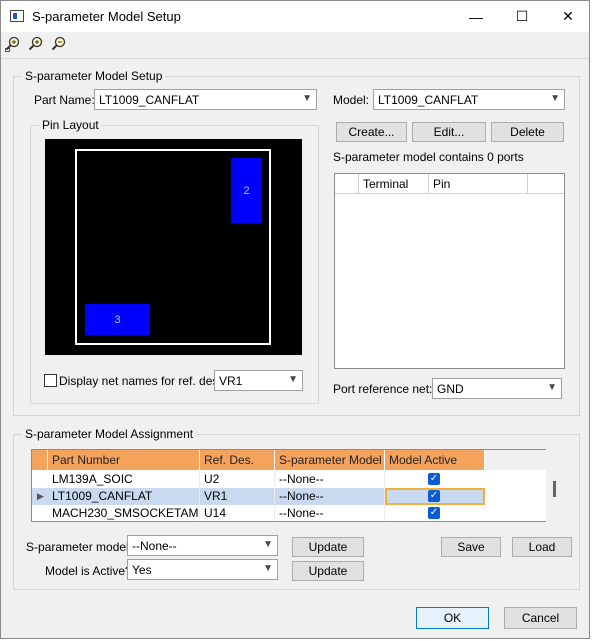  What do you see at coordinates (450, 389) in the screenshot?
I see `port-ref-net-value: GND` at bounding box center [450, 389].